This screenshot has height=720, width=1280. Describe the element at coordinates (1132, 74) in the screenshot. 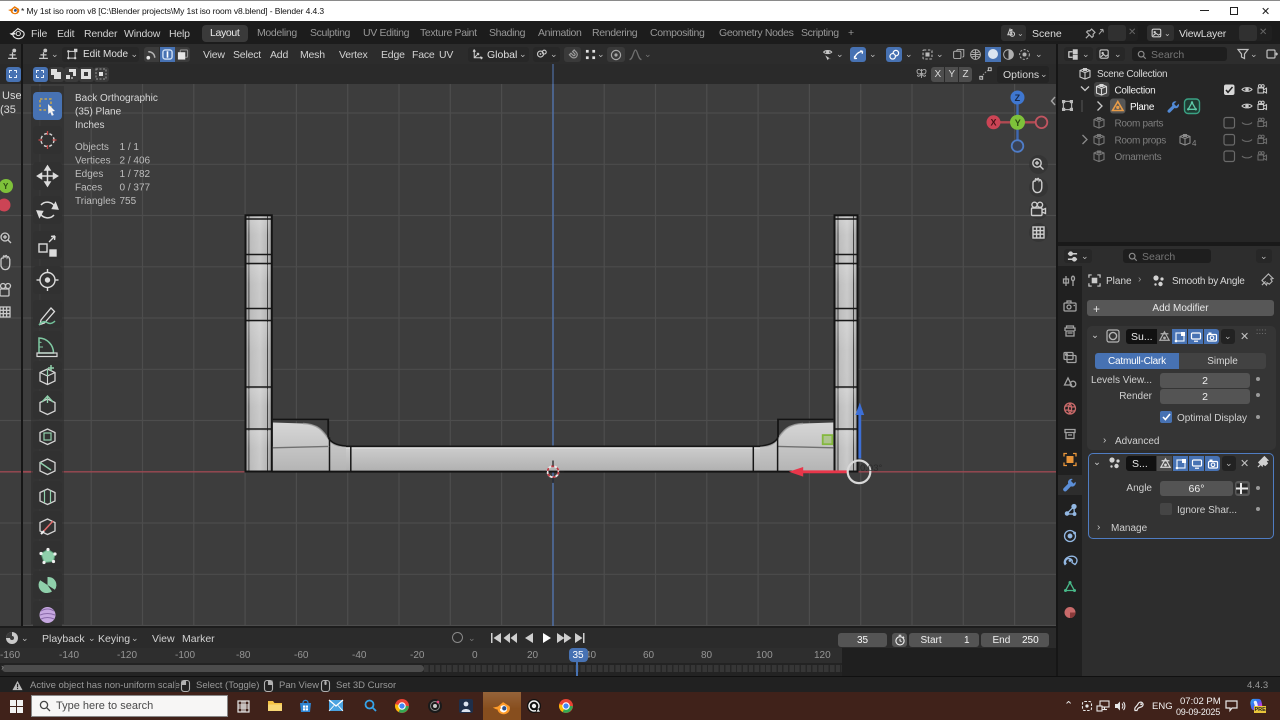

I see `svg-text: Scene Collection` at that location.